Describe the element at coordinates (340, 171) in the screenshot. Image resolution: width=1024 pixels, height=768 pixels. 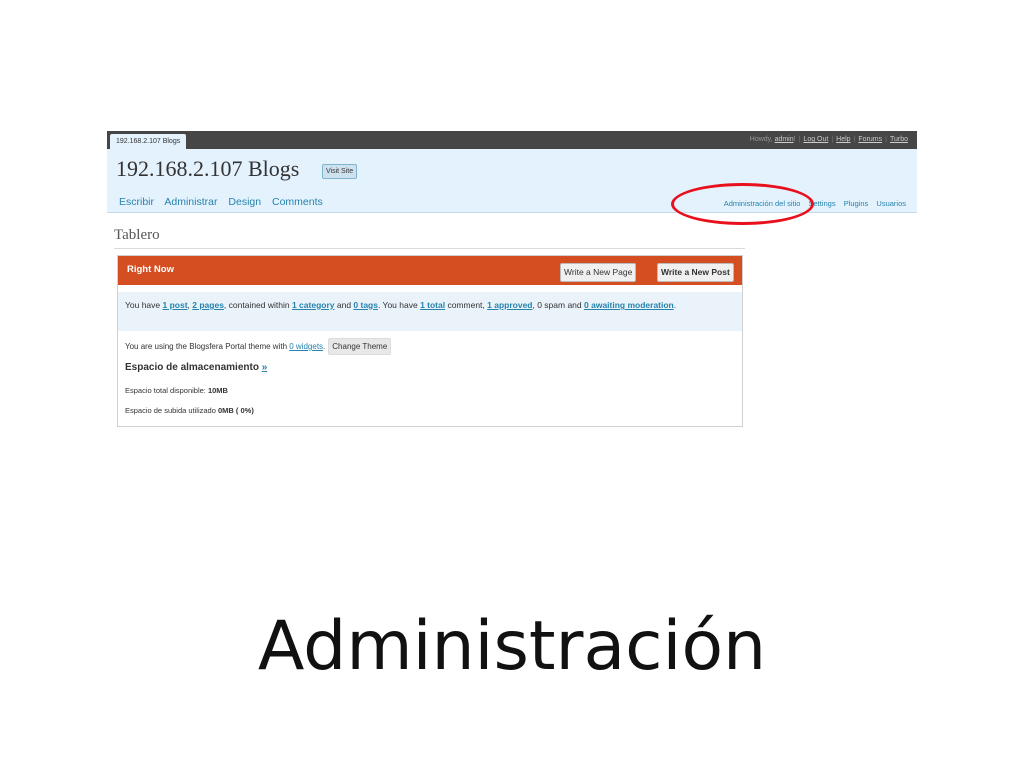
I see `visit-site-button: Visit Site` at that location.